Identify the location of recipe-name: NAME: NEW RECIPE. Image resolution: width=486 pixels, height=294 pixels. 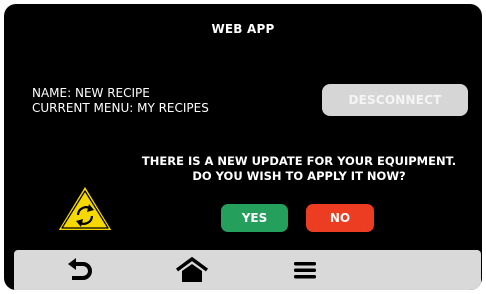
(91, 93).